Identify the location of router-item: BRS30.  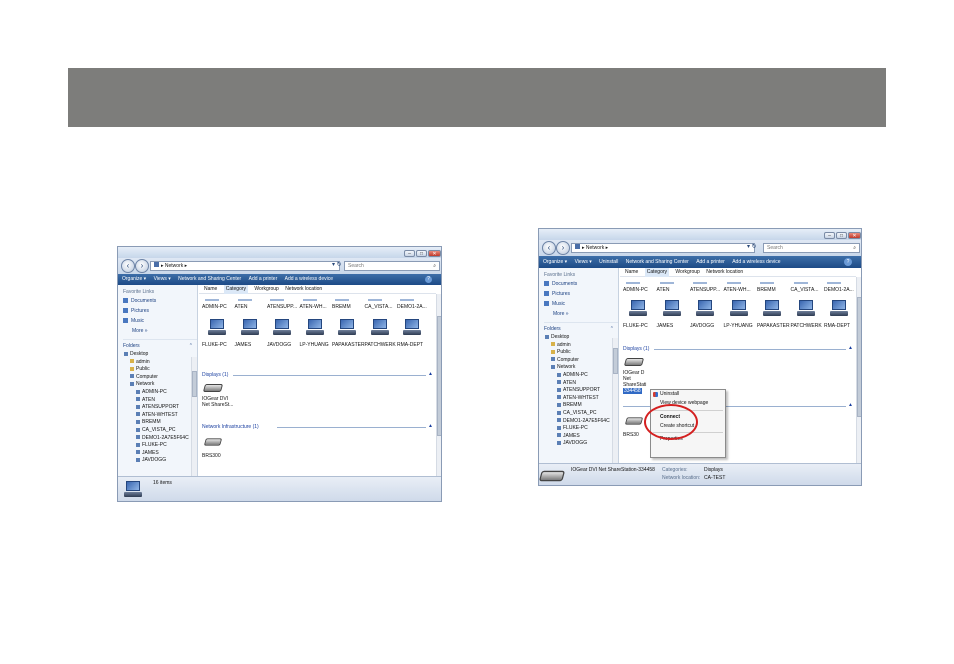
(633, 426).